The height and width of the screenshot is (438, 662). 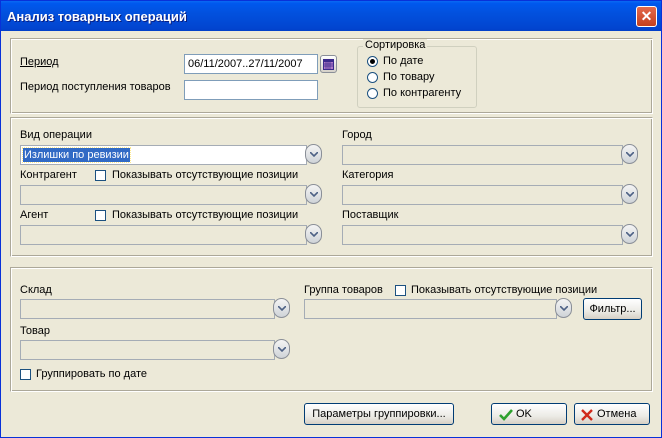 I want to click on sort-by-date-label: По дате, so click(x=403, y=61).